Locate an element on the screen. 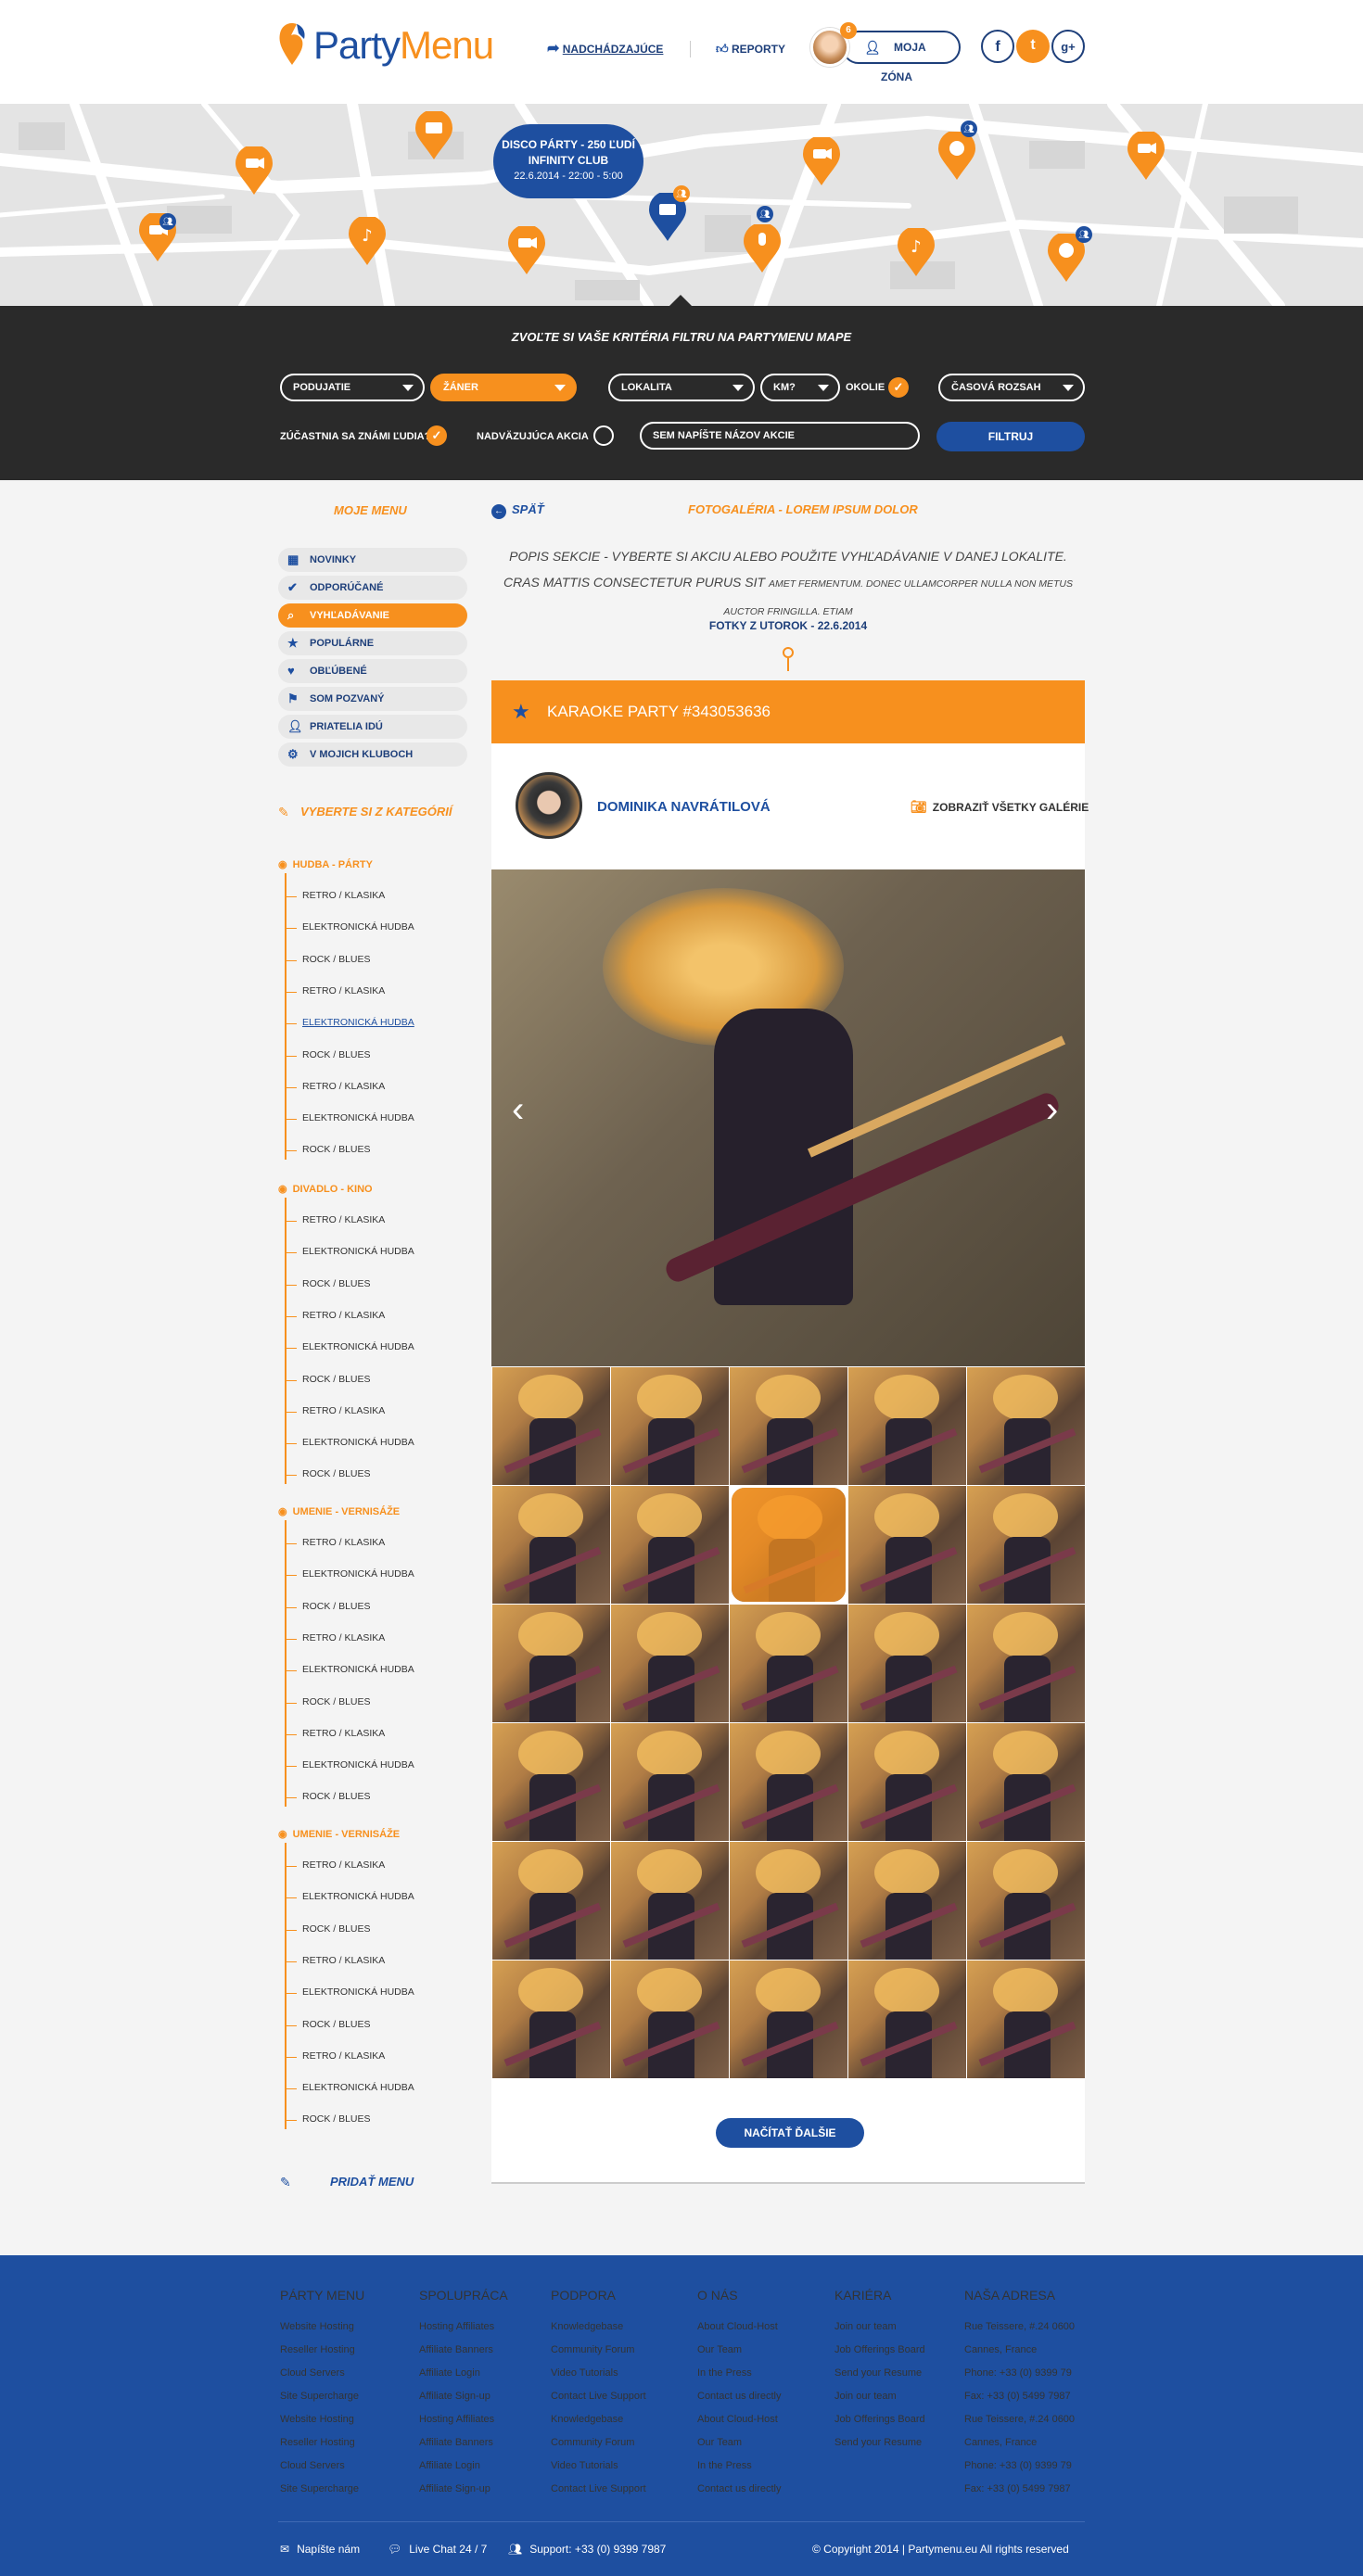  facebook-icon: f is located at coordinates (997, 46).